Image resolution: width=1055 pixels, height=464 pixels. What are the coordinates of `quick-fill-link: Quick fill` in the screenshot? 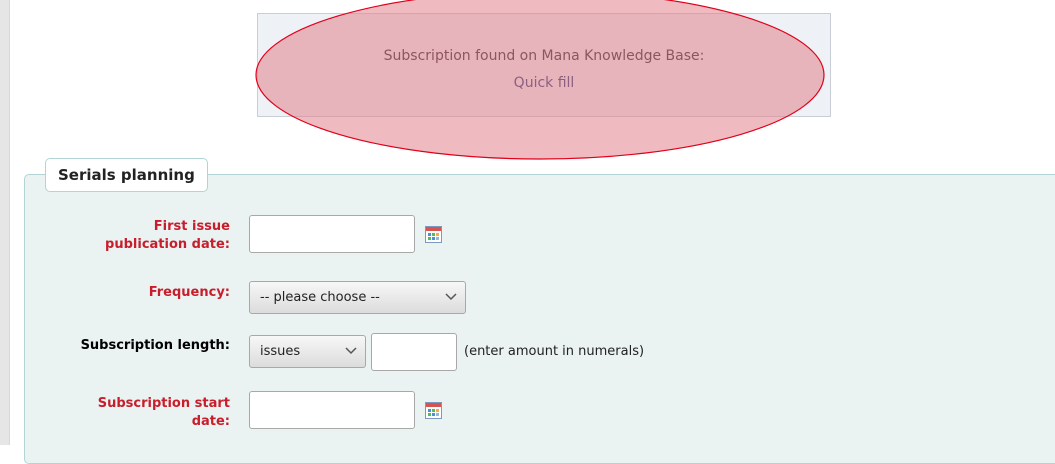 It's located at (544, 83).